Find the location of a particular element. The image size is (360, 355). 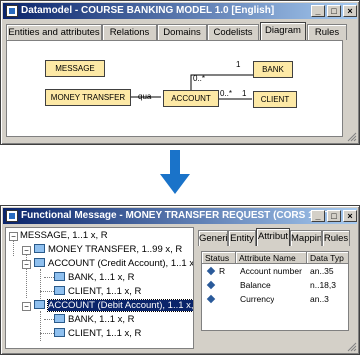

key-attribute-icon is located at coordinates (211, 271).